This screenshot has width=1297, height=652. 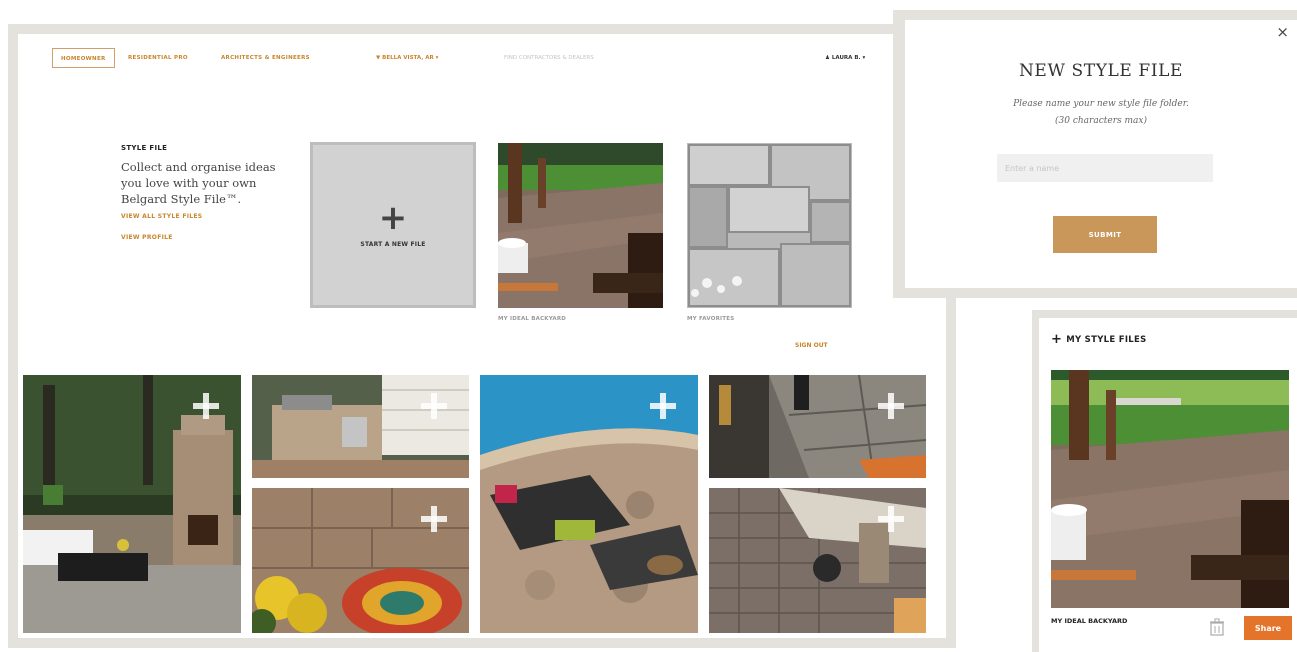 I want to click on my-style-files-title: MY STYLE FILES, so click(x=1106, y=340).